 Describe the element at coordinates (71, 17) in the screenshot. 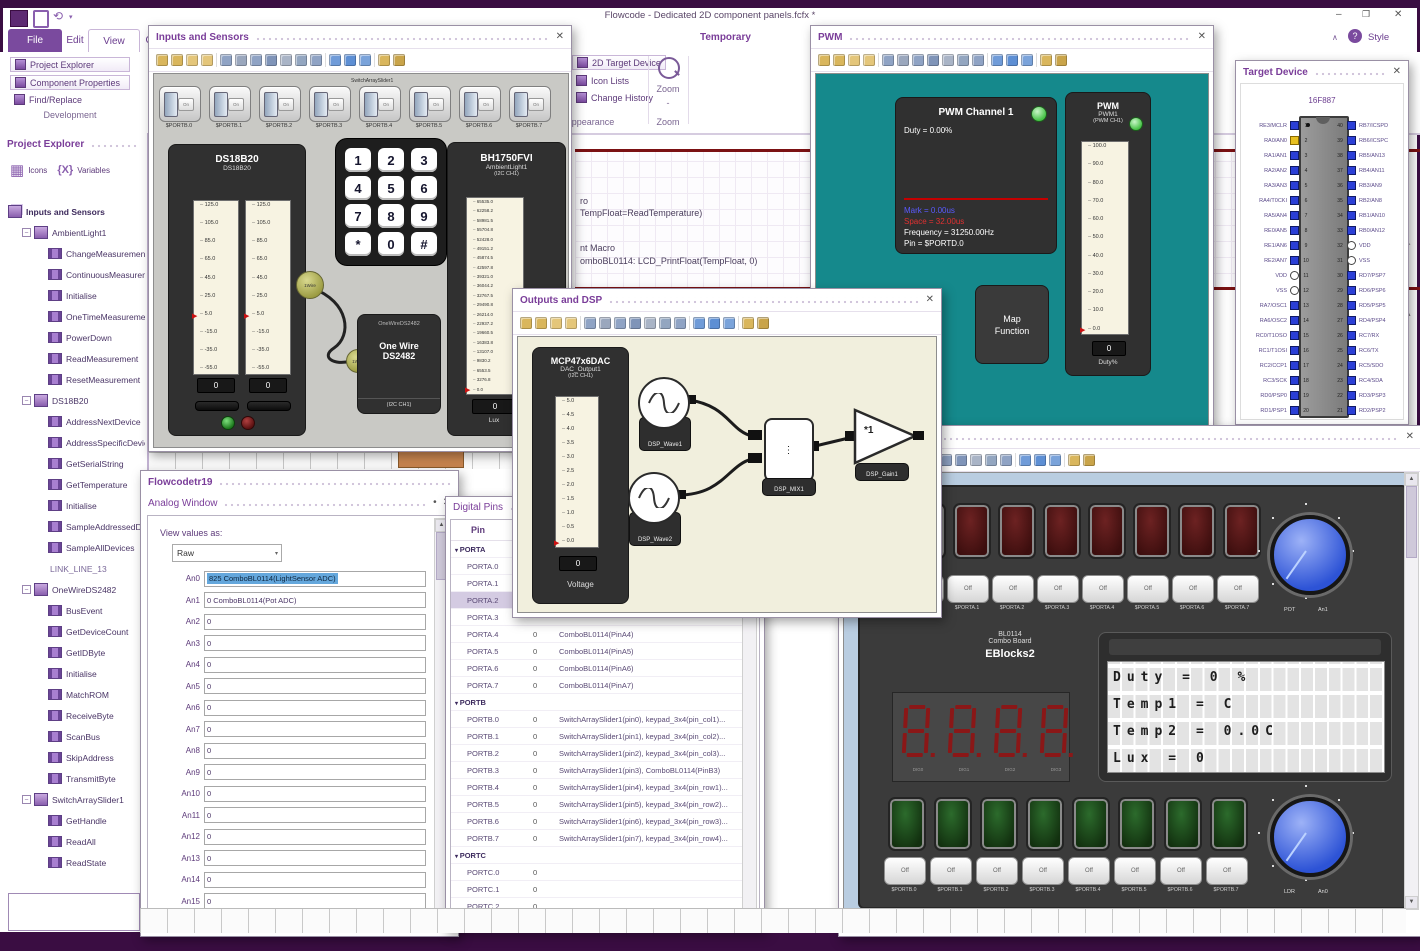

I see `quick-access-menu-icon: ▾` at that location.